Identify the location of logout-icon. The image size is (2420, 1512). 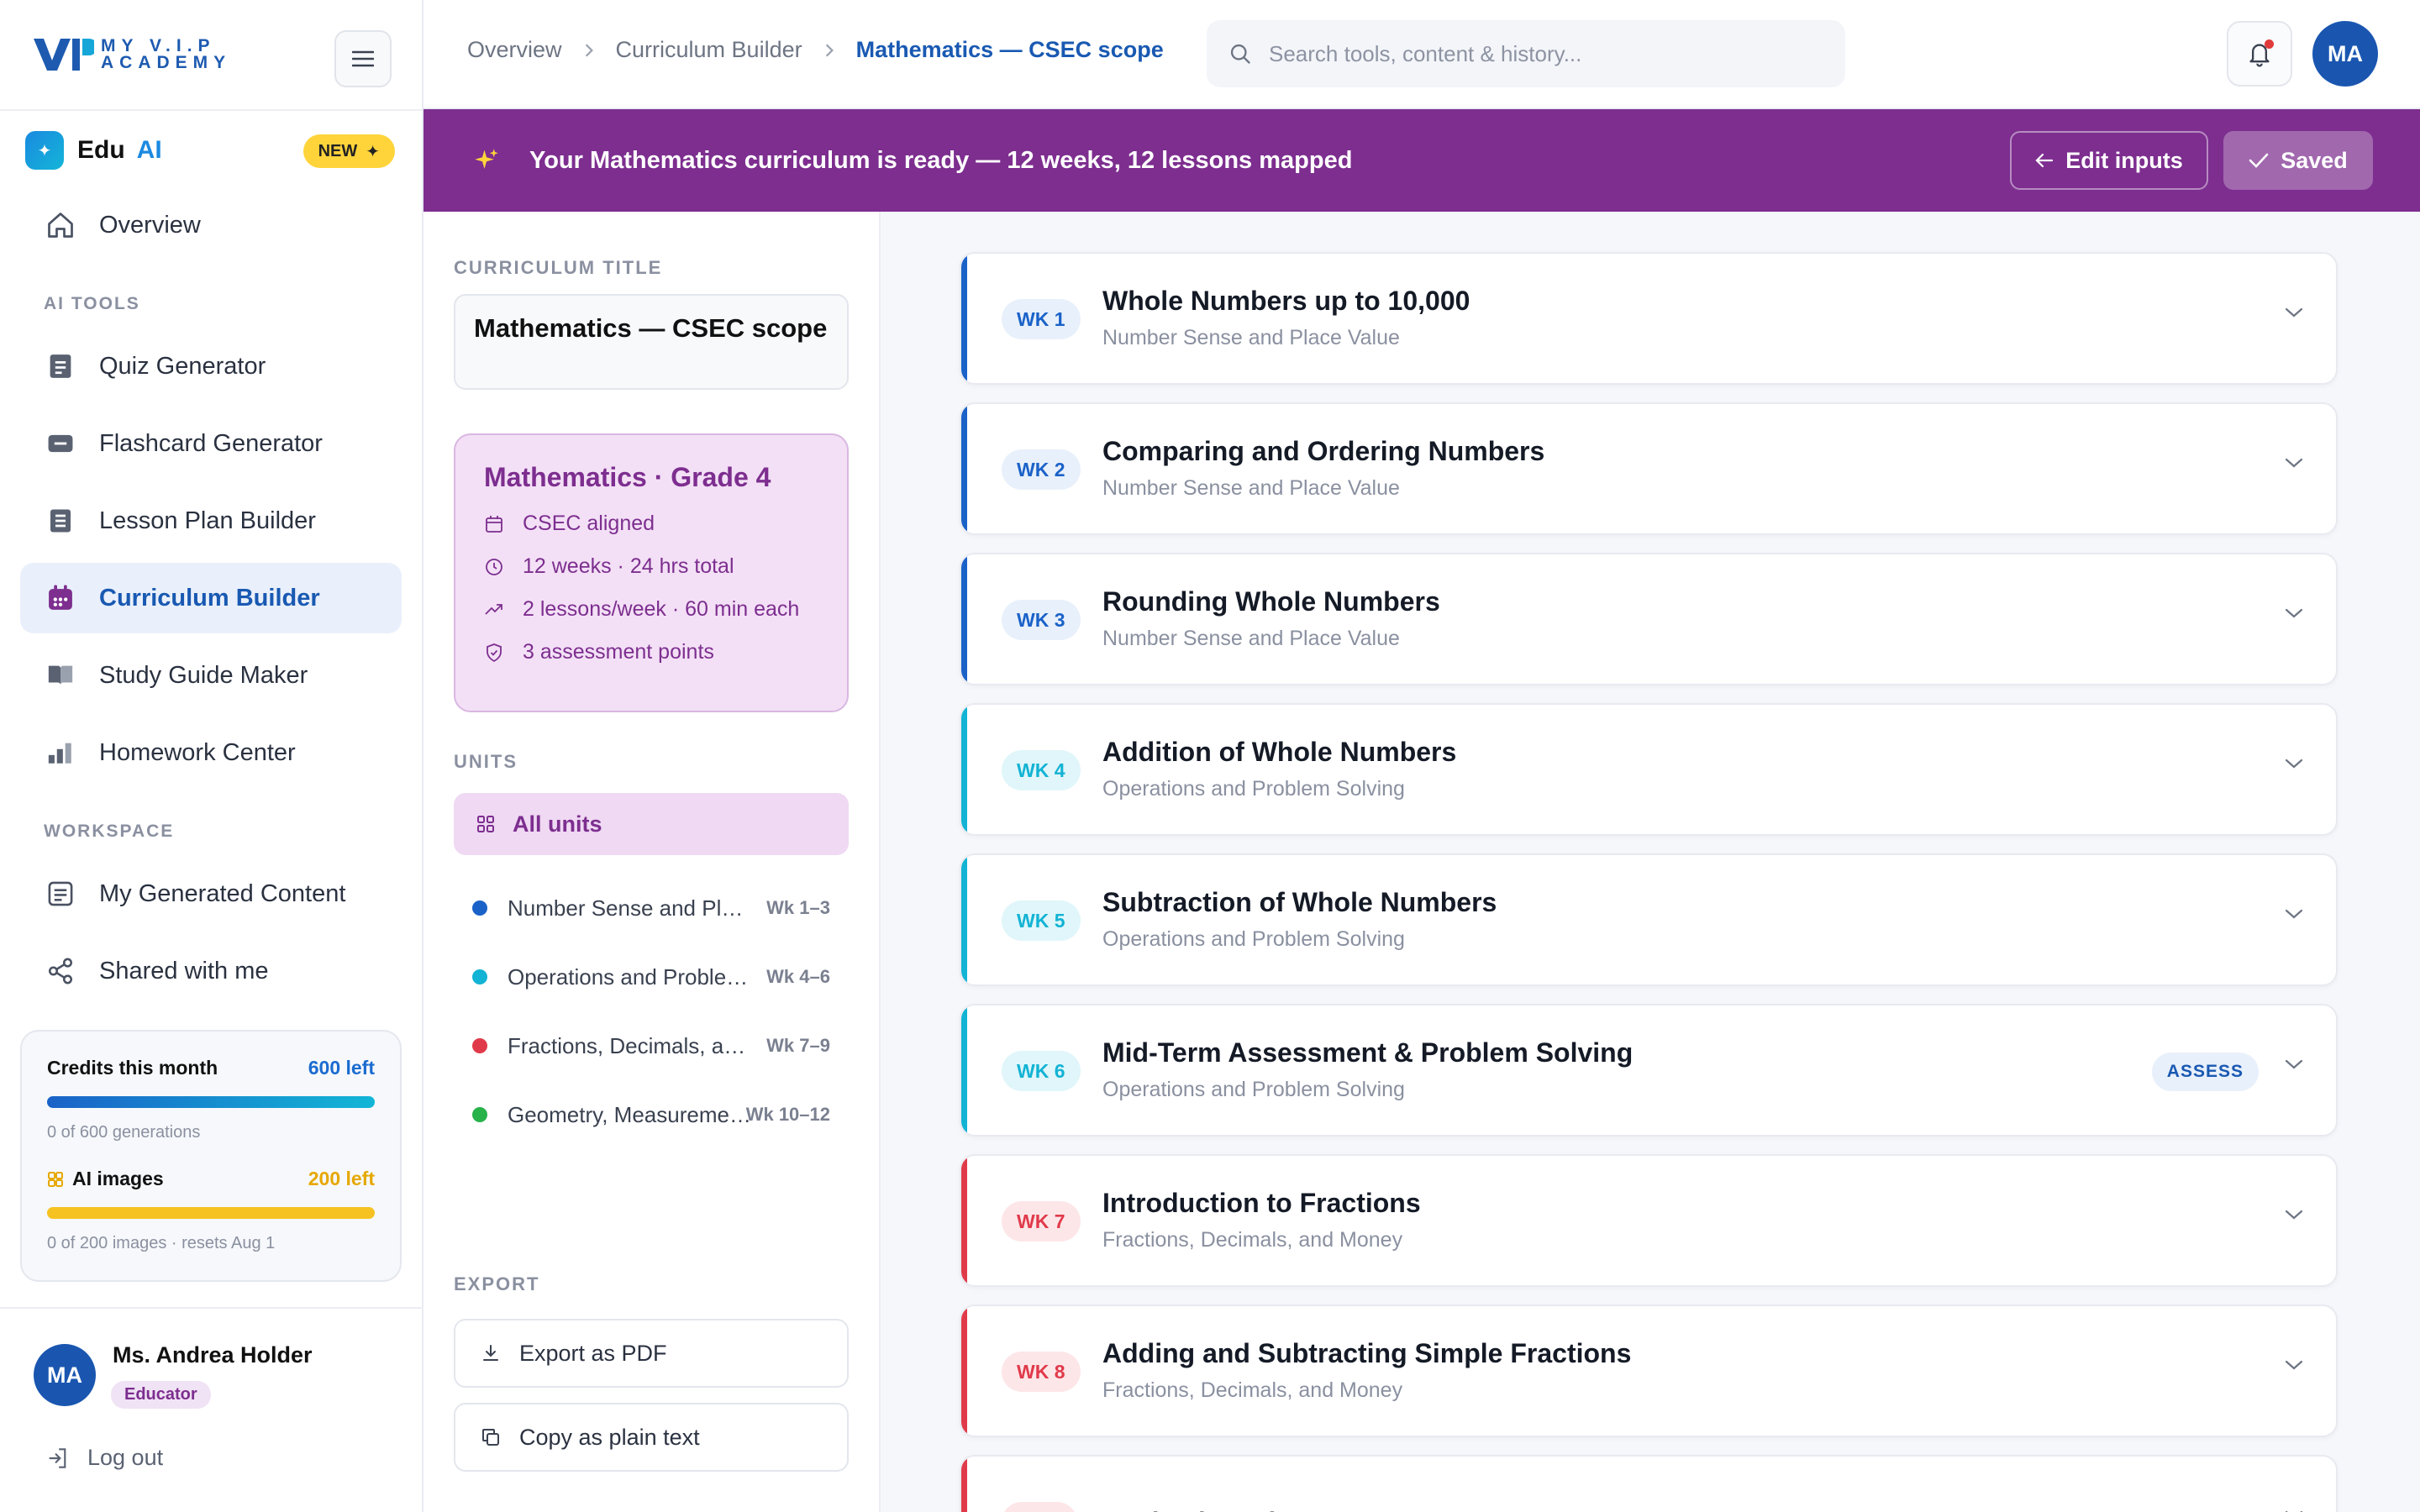
(58, 1457).